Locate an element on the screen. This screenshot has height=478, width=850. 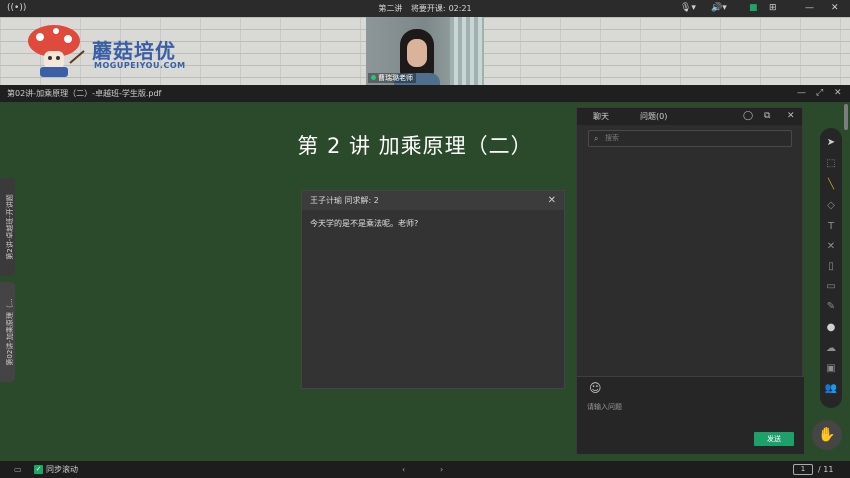
sync-scroll-label: 同步滚动 is located at coordinates (62, 469).